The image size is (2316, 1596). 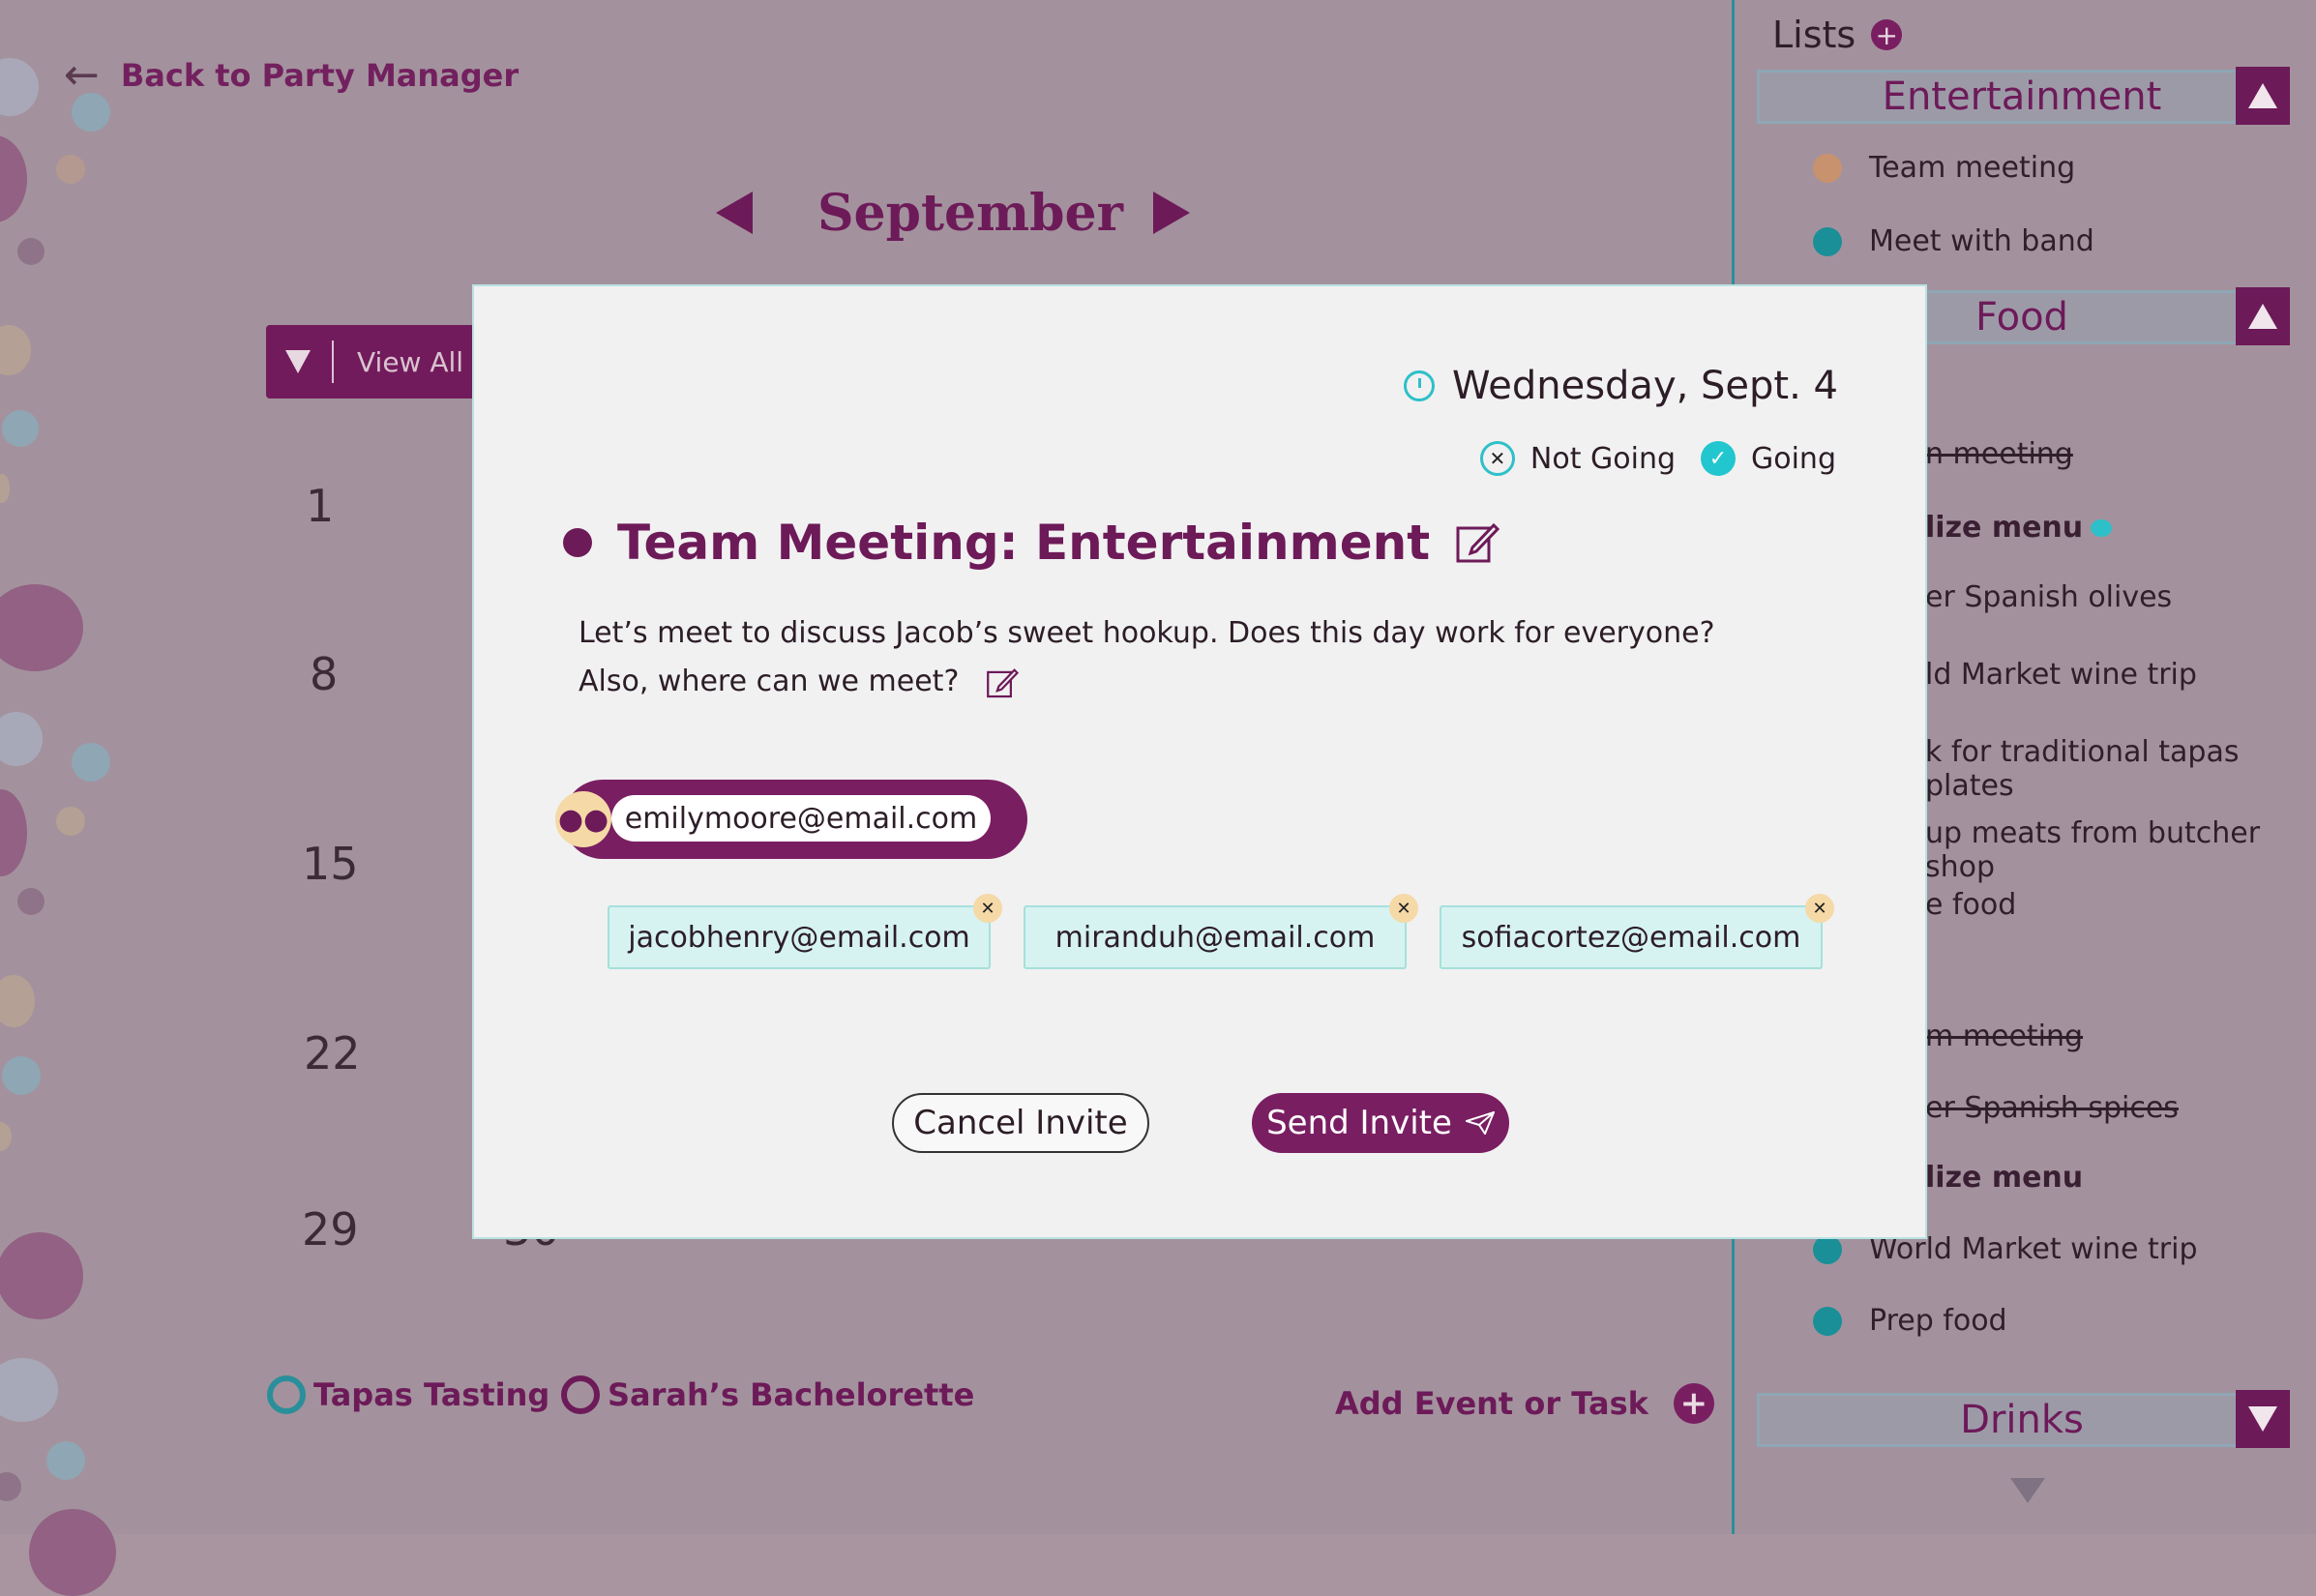 I want to click on invitee-chip: miranduh@email.com ✕, so click(x=1221, y=931).